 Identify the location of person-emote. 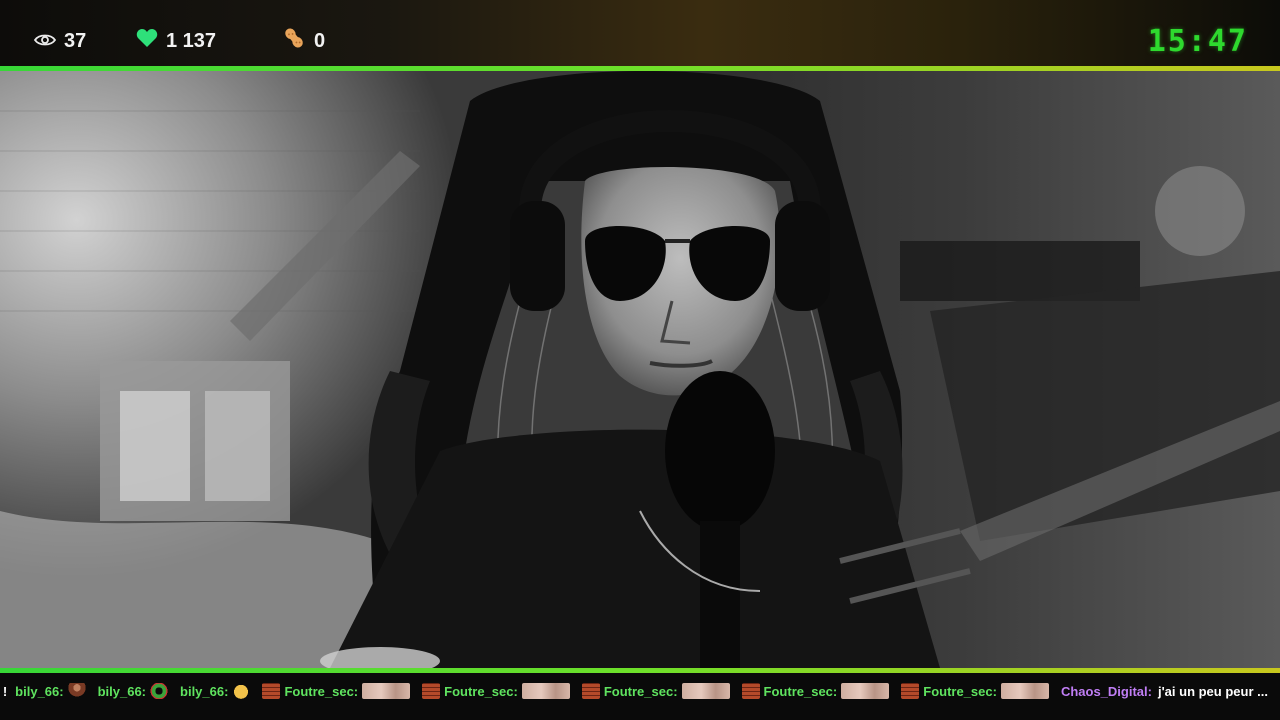
(76, 691).